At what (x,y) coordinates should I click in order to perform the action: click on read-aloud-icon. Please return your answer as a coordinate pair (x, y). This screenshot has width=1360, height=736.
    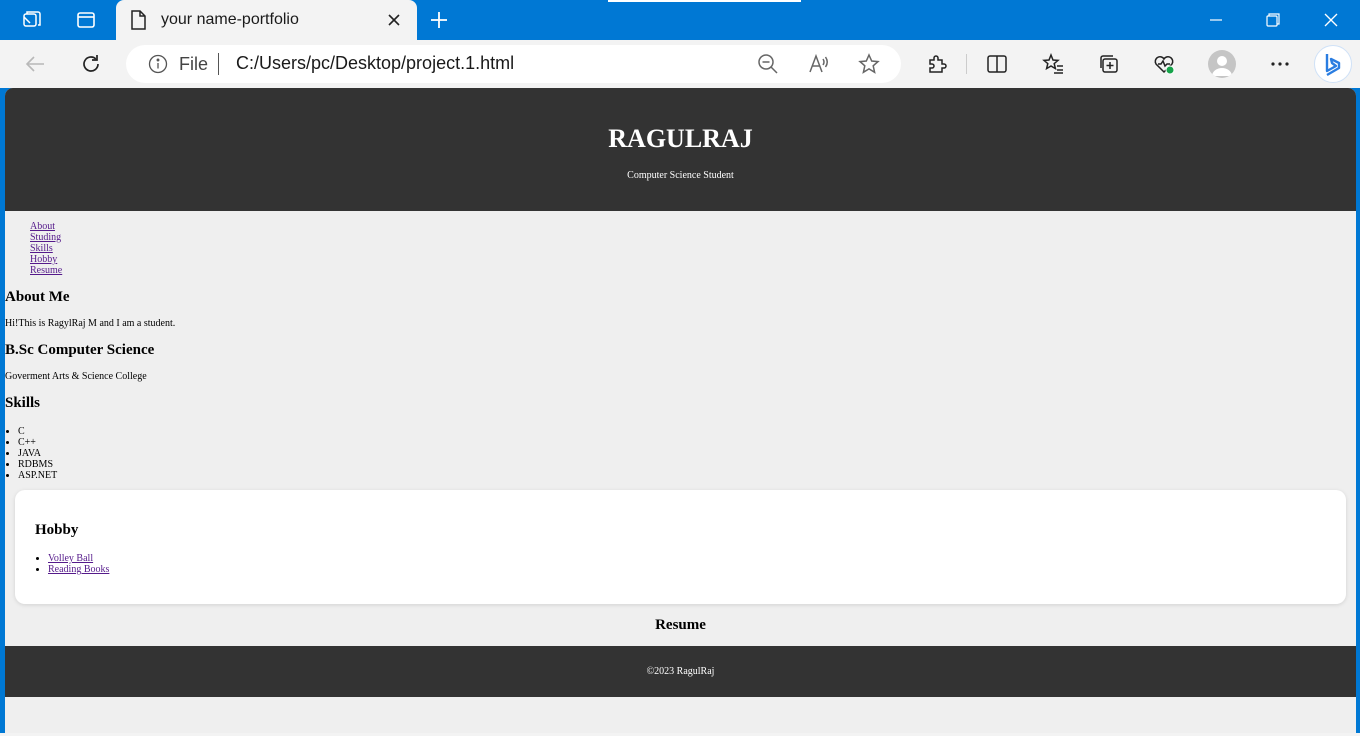
    Looking at the image, I should click on (819, 64).